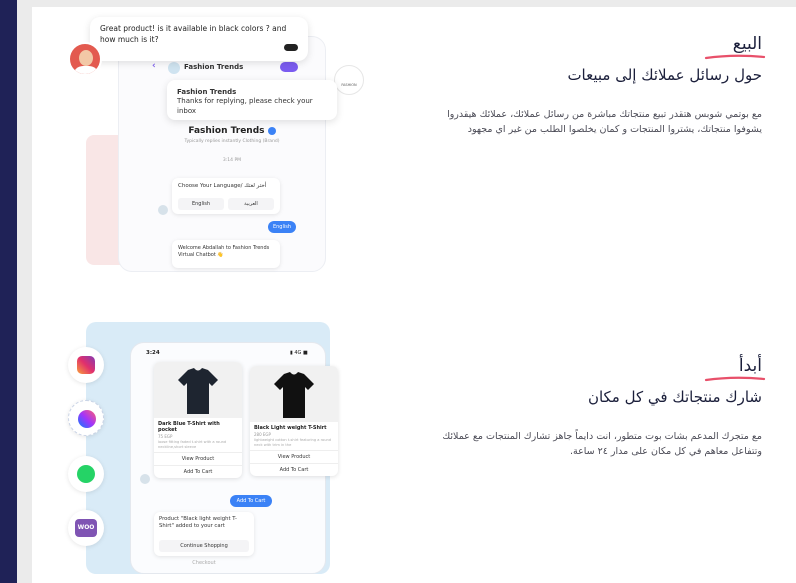  What do you see at coordinates (289, 67) in the screenshot?
I see `header-action-pill` at bounding box center [289, 67].